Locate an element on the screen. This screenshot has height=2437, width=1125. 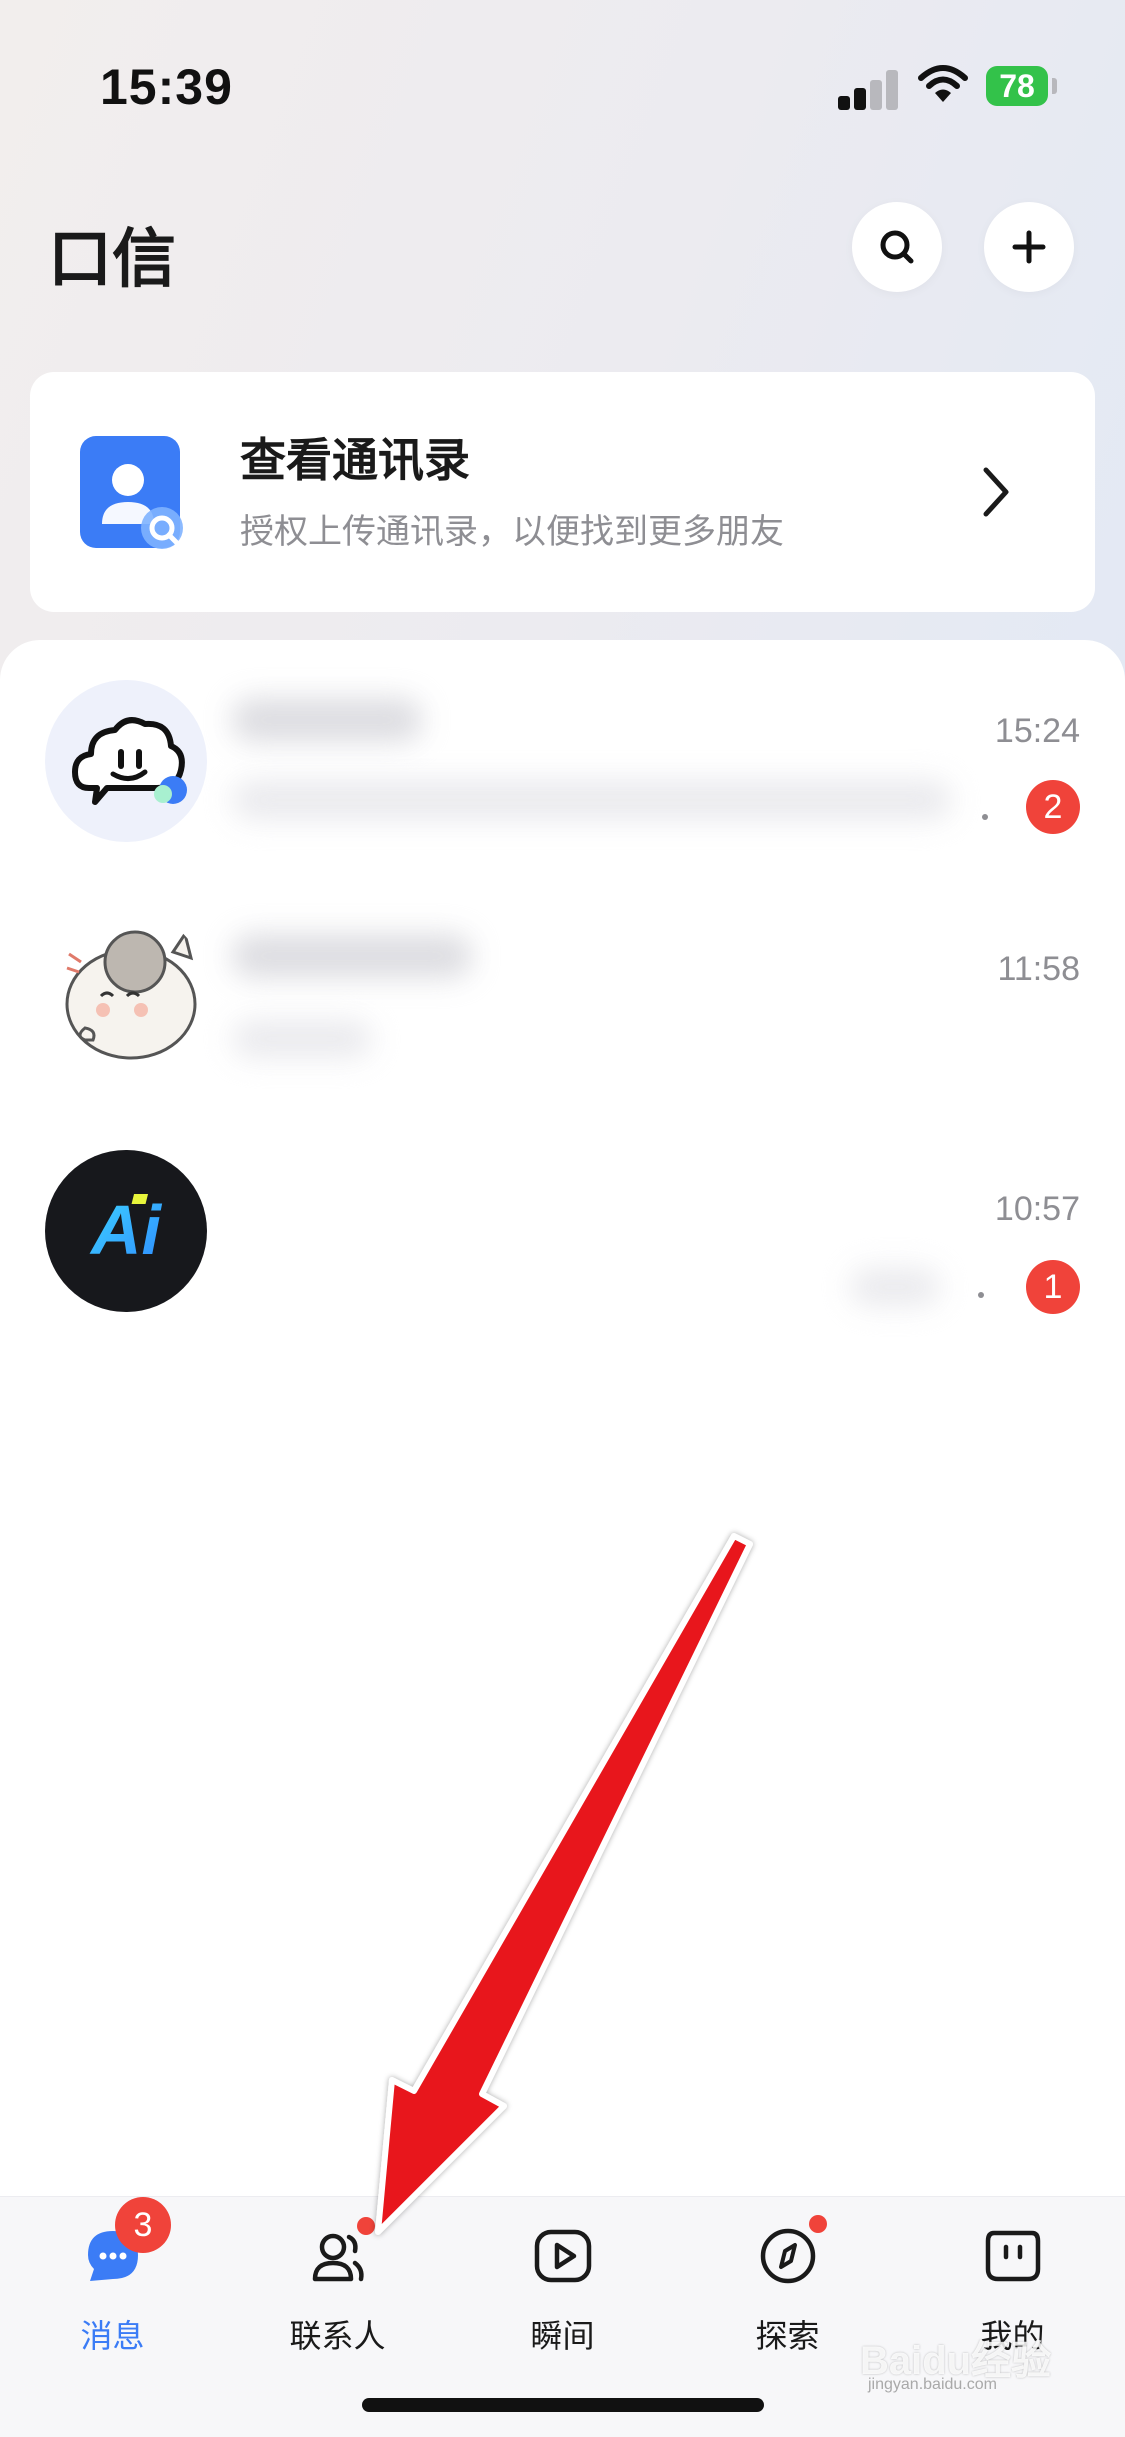
tab-moments: 瞬间 is located at coordinates (562, 2282).